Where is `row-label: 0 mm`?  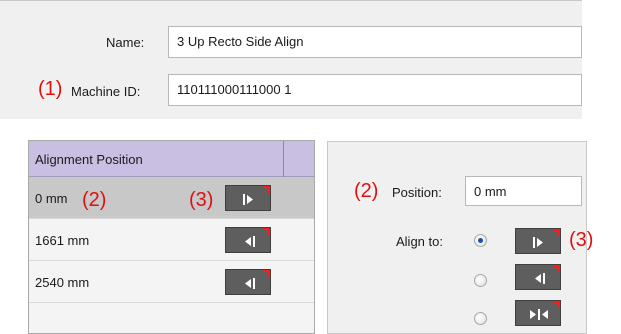 row-label: 0 mm is located at coordinates (51, 198).